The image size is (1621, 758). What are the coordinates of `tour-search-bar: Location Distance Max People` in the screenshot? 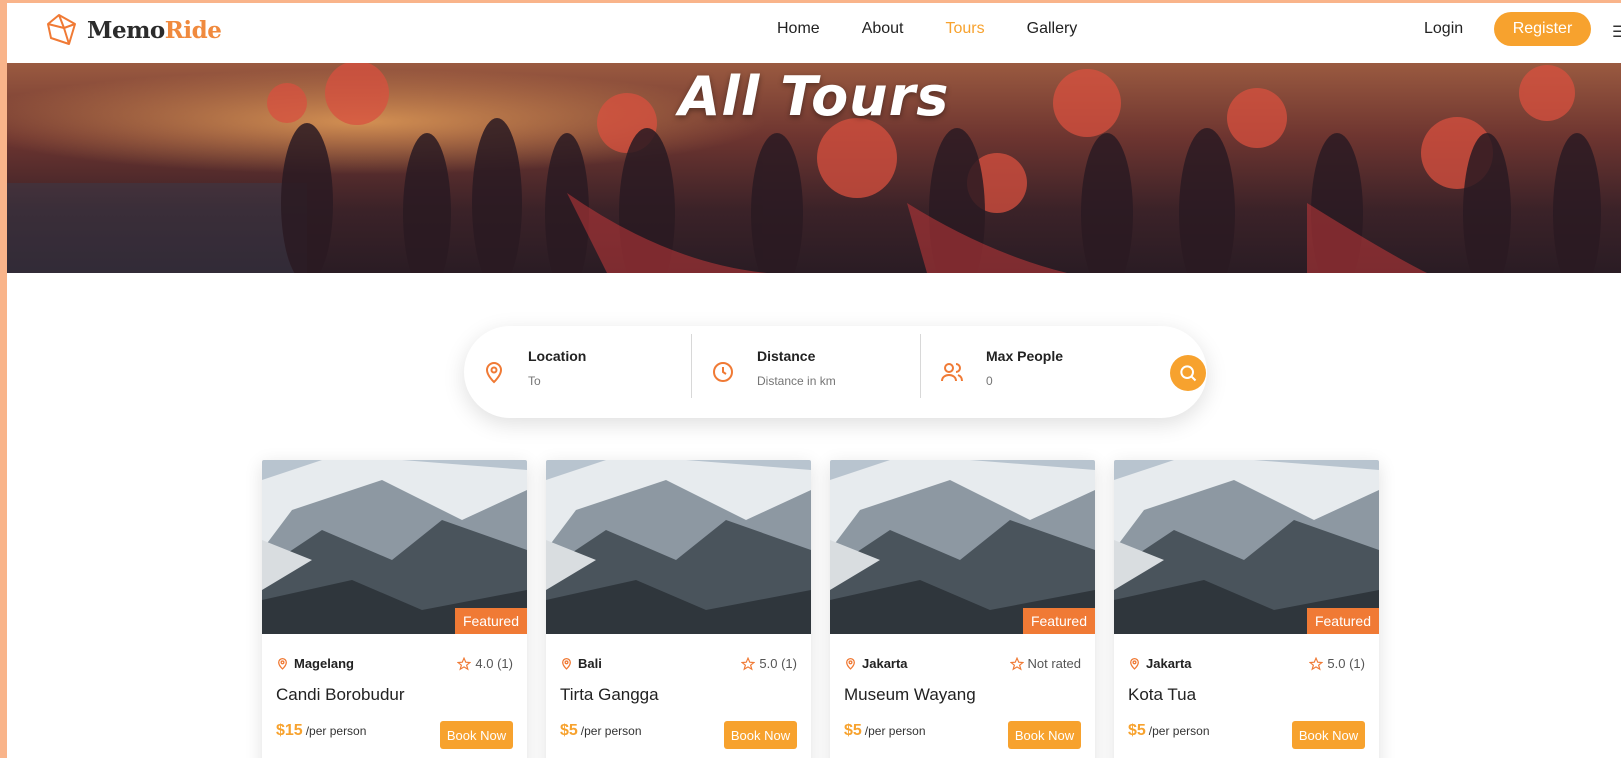 It's located at (835, 372).